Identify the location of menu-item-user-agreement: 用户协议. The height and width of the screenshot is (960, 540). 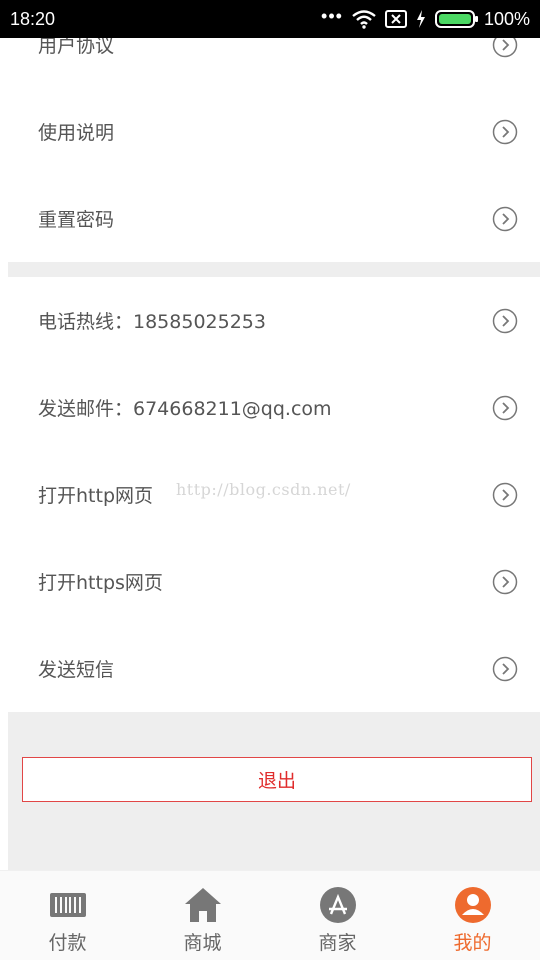
(274, 63).